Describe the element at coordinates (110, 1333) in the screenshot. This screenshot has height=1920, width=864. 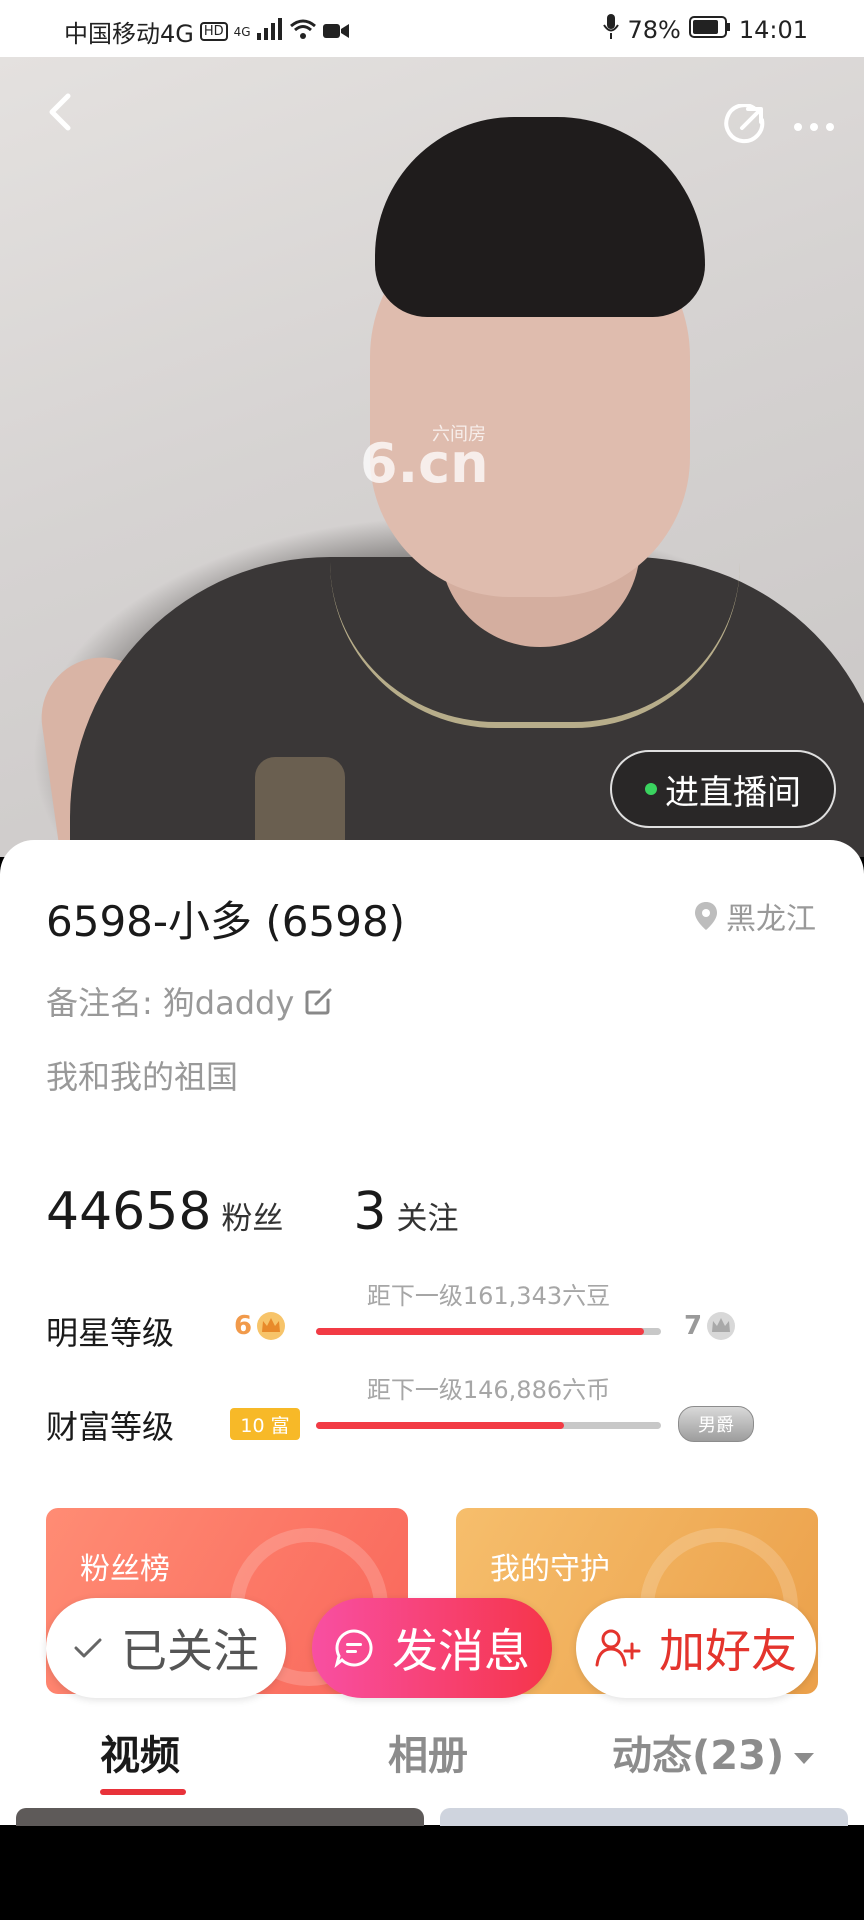
I see `star-level-title: 明星等级` at that location.